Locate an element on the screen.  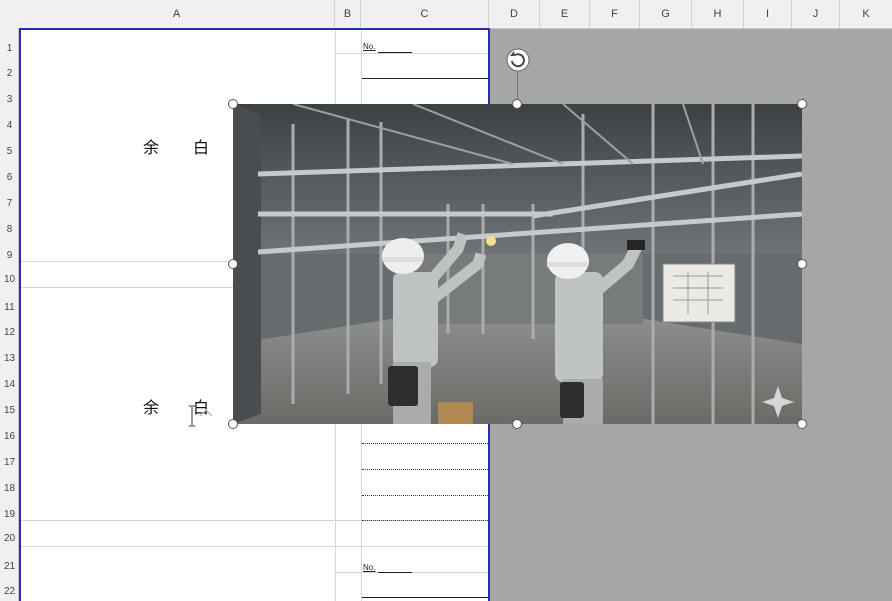
no-label-bottom: No. is located at coordinates (369, 567).